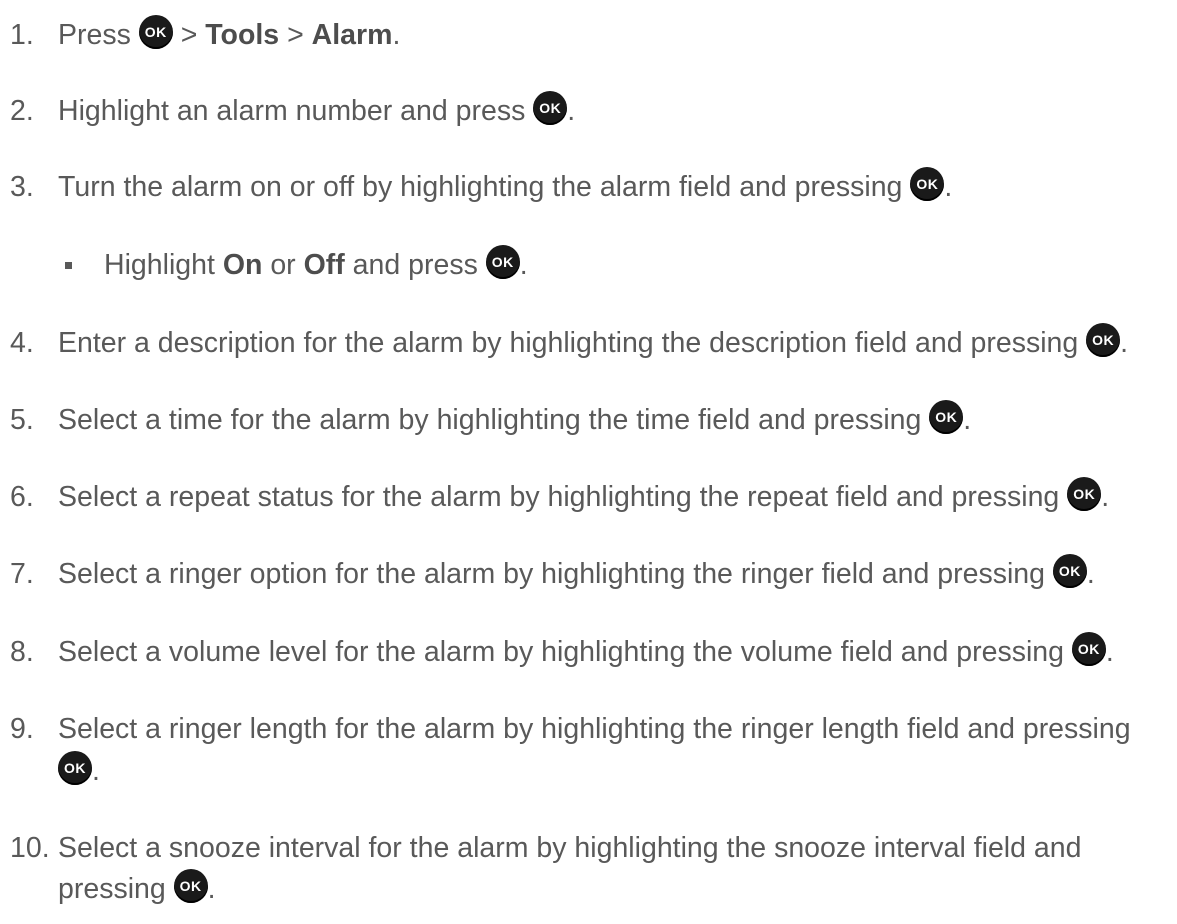 This screenshot has width=1177, height=924. I want to click on step-number: 5., so click(22, 420).